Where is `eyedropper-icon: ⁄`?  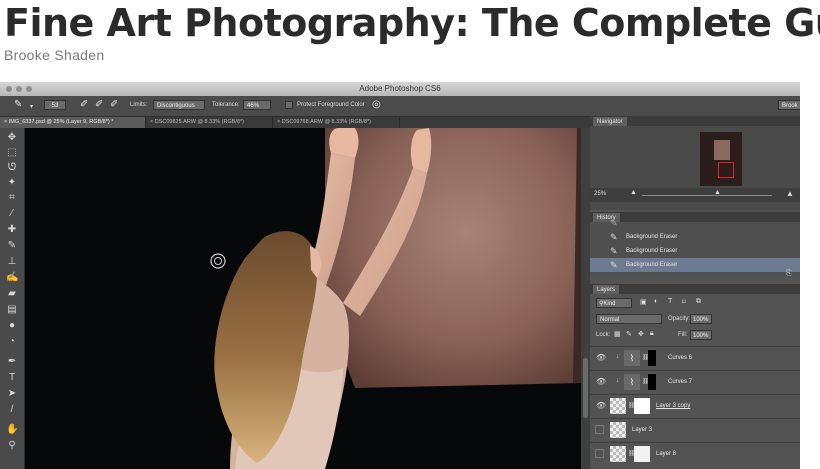 eyedropper-icon: ⁄ is located at coordinates (12, 214).